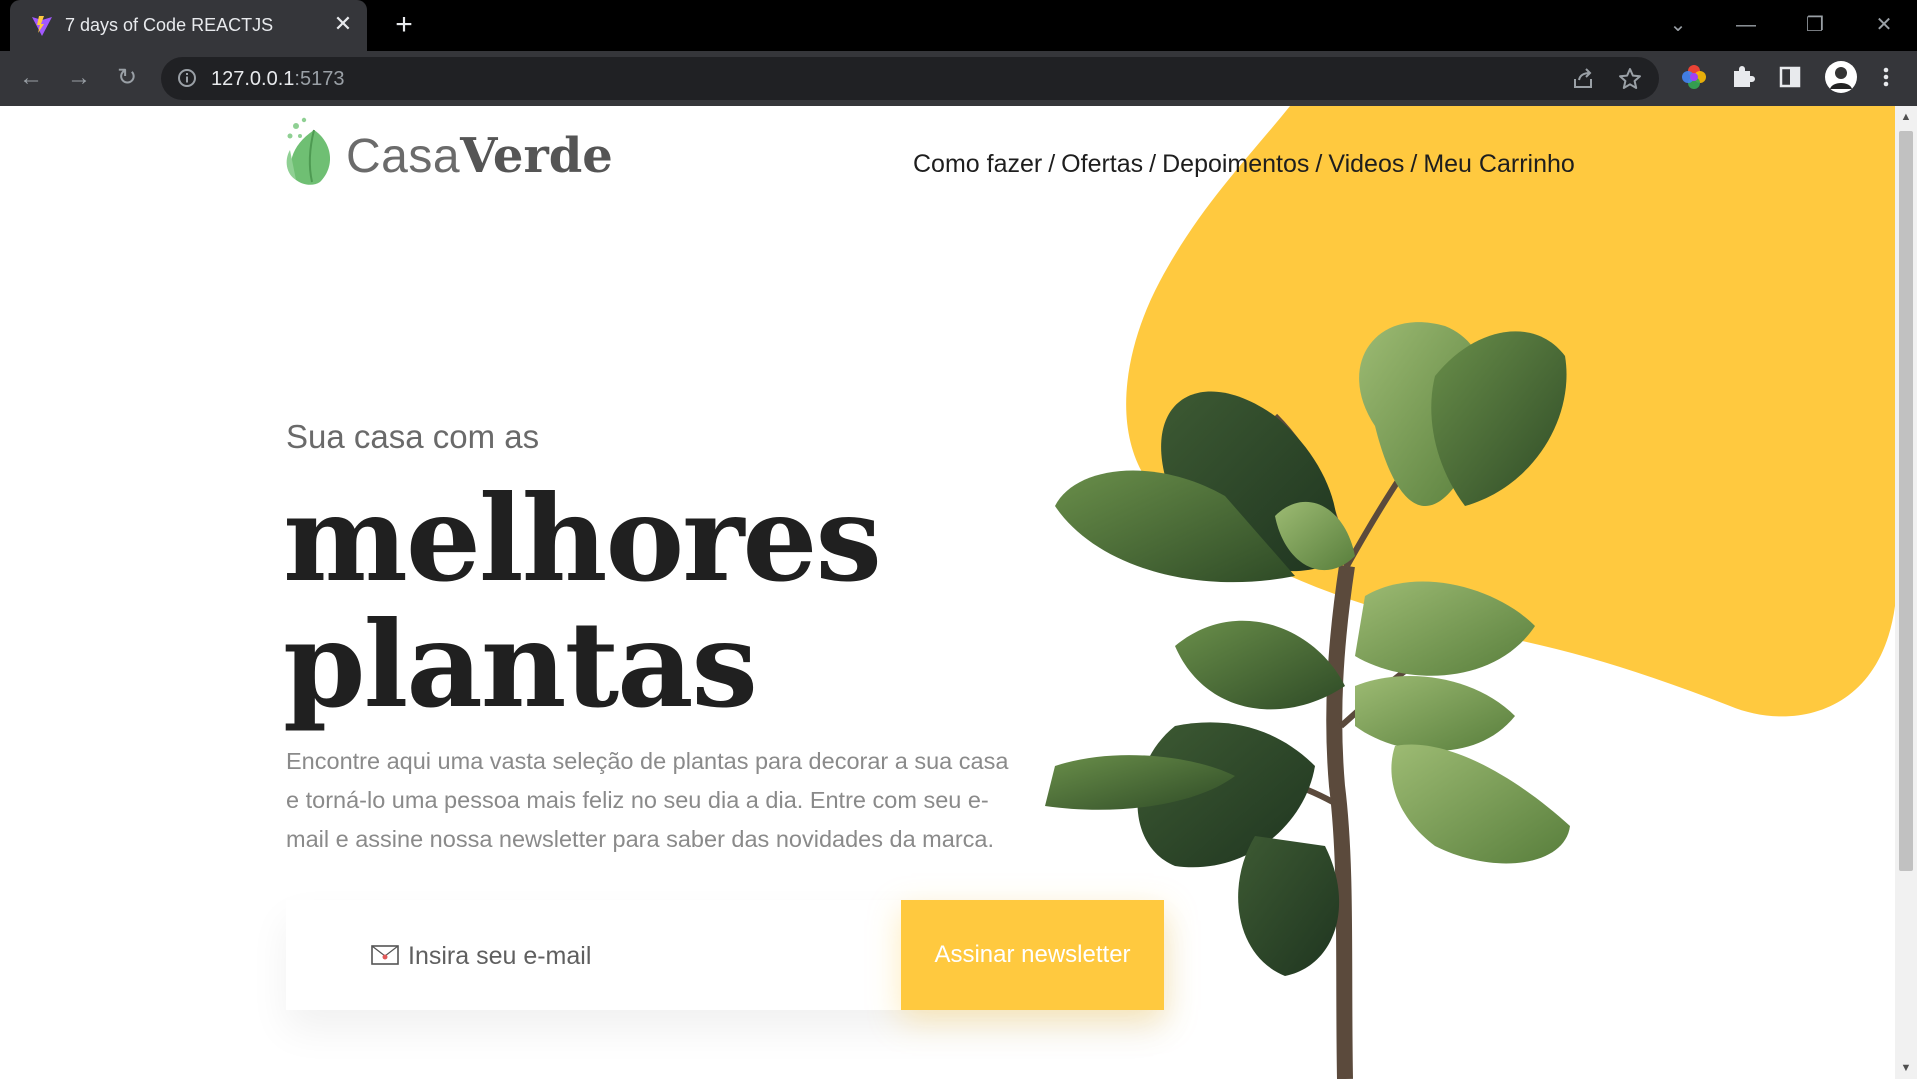 This screenshot has width=1917, height=1079. What do you see at coordinates (1498, 164) in the screenshot?
I see `nav-link-meu-carrinho: Meu Carrinho` at bounding box center [1498, 164].